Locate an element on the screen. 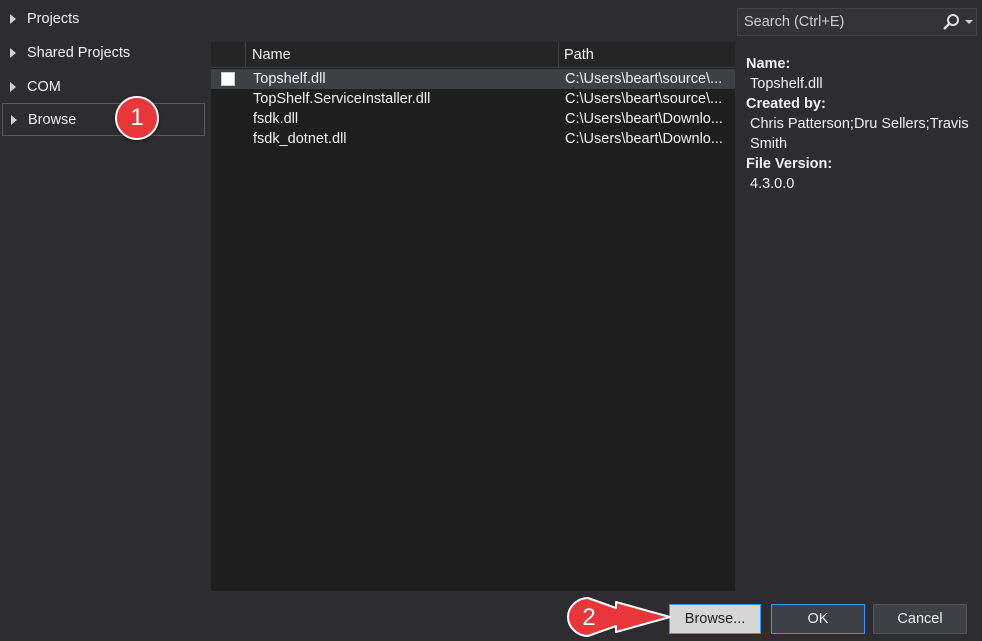 This screenshot has width=982, height=641. column-header-path: Path is located at coordinates (579, 55).